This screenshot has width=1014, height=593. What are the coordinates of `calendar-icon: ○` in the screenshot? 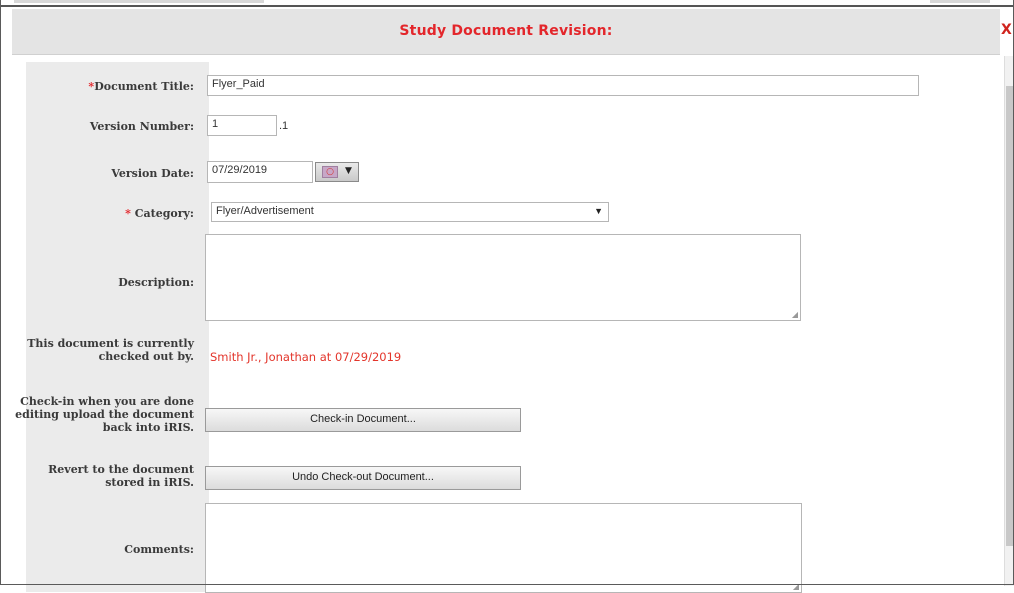 It's located at (330, 172).